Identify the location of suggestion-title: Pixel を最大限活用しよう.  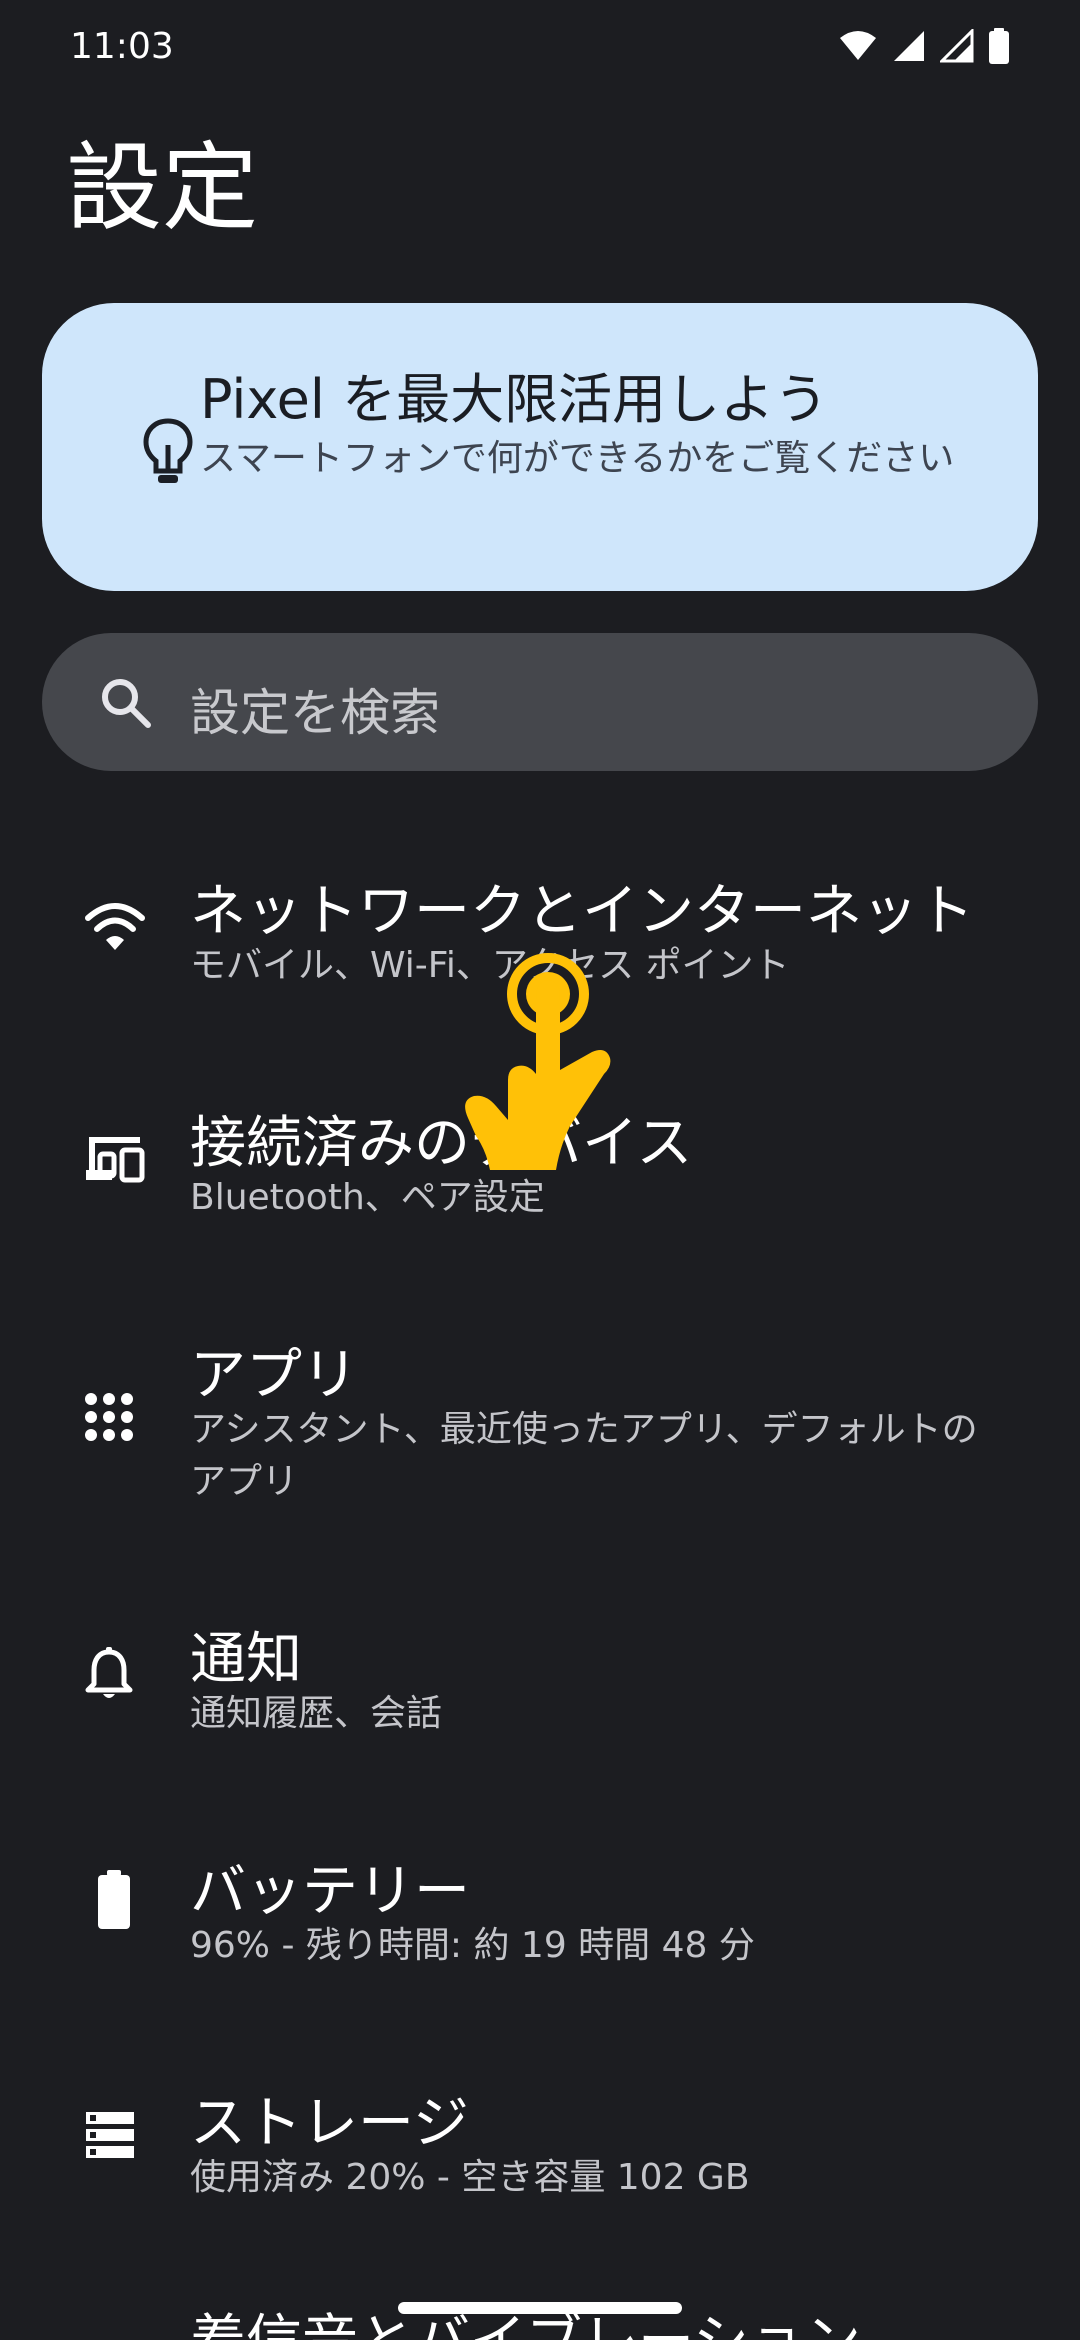
(514, 399).